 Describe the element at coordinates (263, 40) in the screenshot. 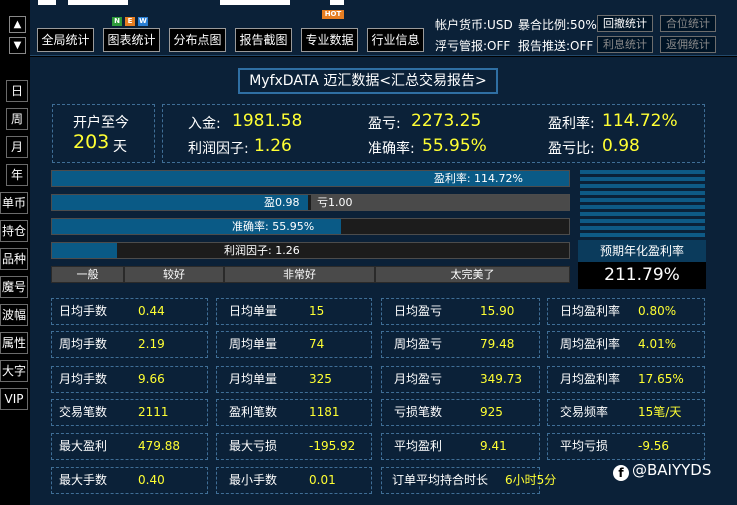

I see `report-screenshot-button: 报告截图` at that location.